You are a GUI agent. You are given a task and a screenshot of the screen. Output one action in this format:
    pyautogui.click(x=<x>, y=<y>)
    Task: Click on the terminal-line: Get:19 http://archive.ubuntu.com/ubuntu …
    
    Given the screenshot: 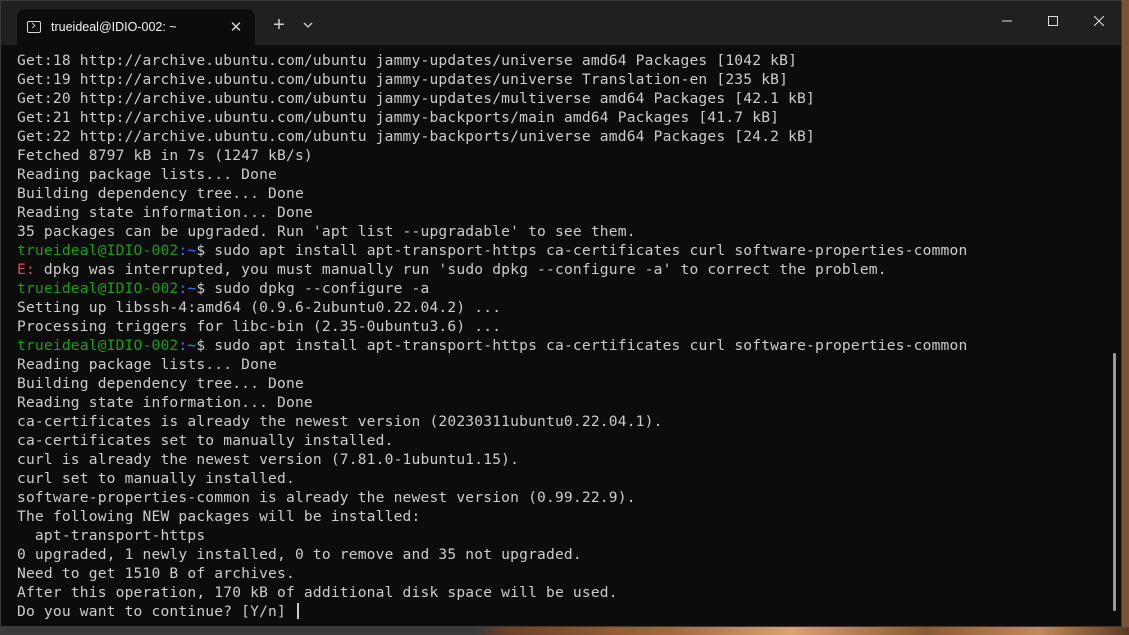 What is the action you would take?
    pyautogui.click(x=562, y=79)
    